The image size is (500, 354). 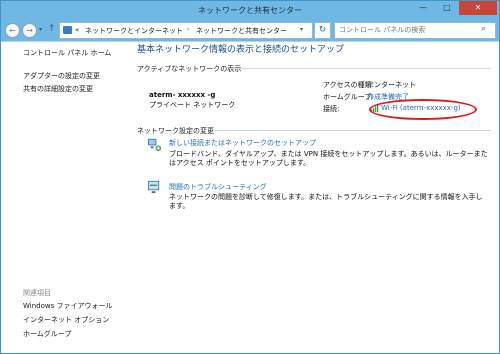 What do you see at coordinates (242, 143) in the screenshot?
I see `setup-new-connection-link: 新しい接続またはネットワークのセットアップ` at bounding box center [242, 143].